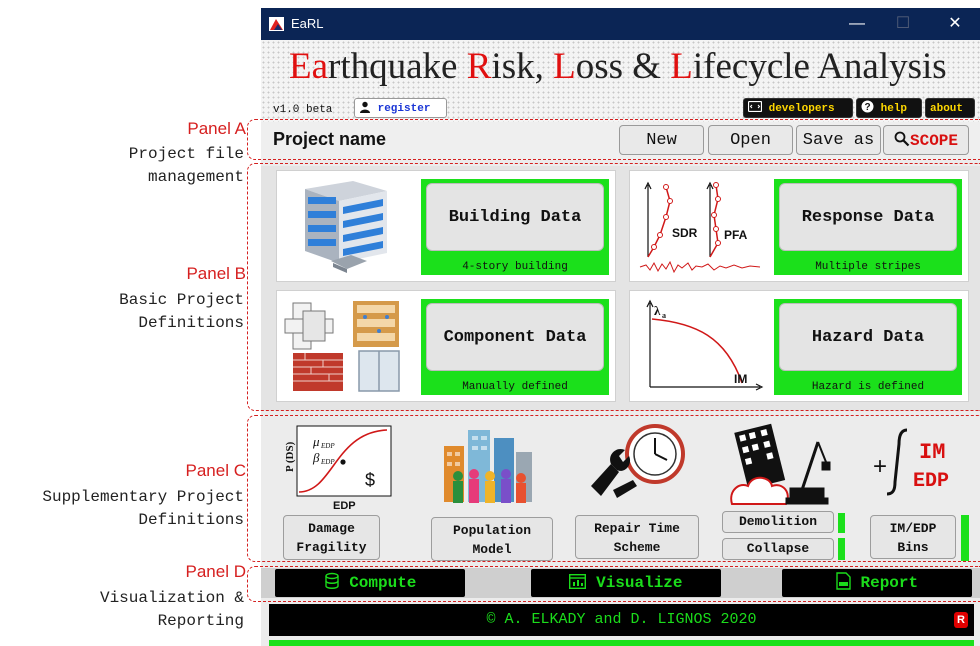  What do you see at coordinates (143, 497) in the screenshot?
I see `panel-c-desc-line1: Supplementary Project` at bounding box center [143, 497].